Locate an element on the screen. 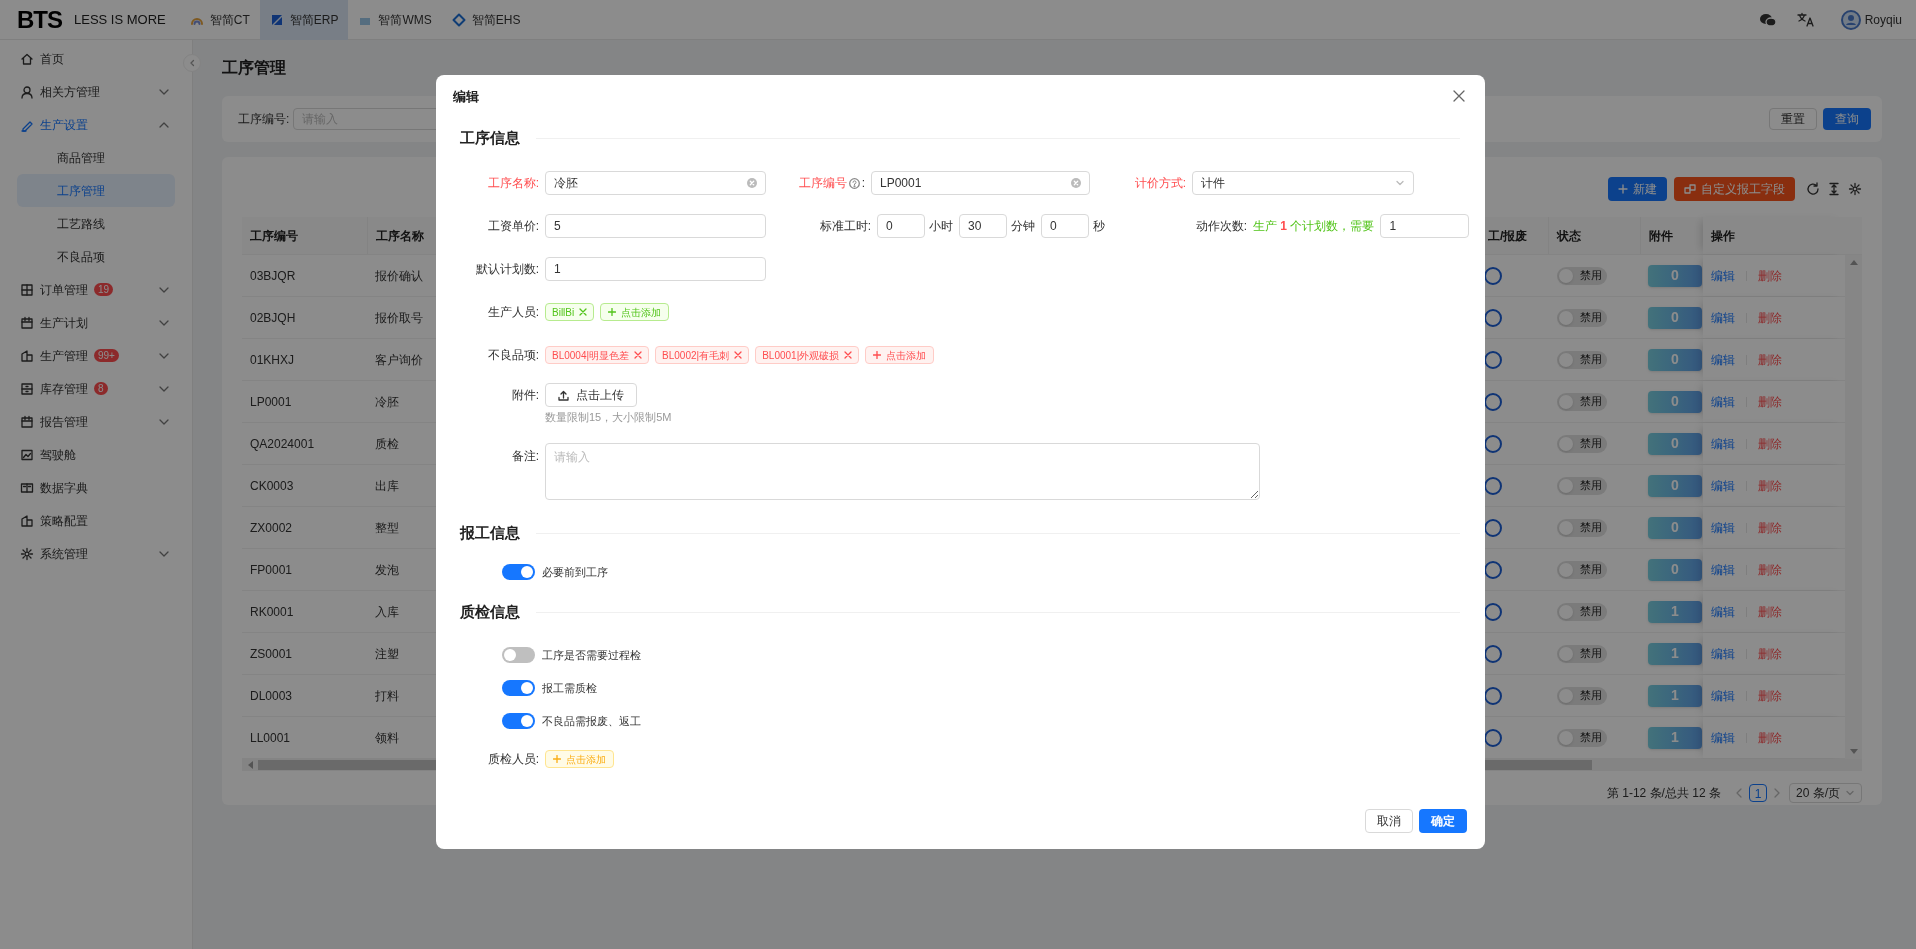 The image size is (1916, 949). custom-fields-button: 自定义报工字段 is located at coordinates (1734, 189).